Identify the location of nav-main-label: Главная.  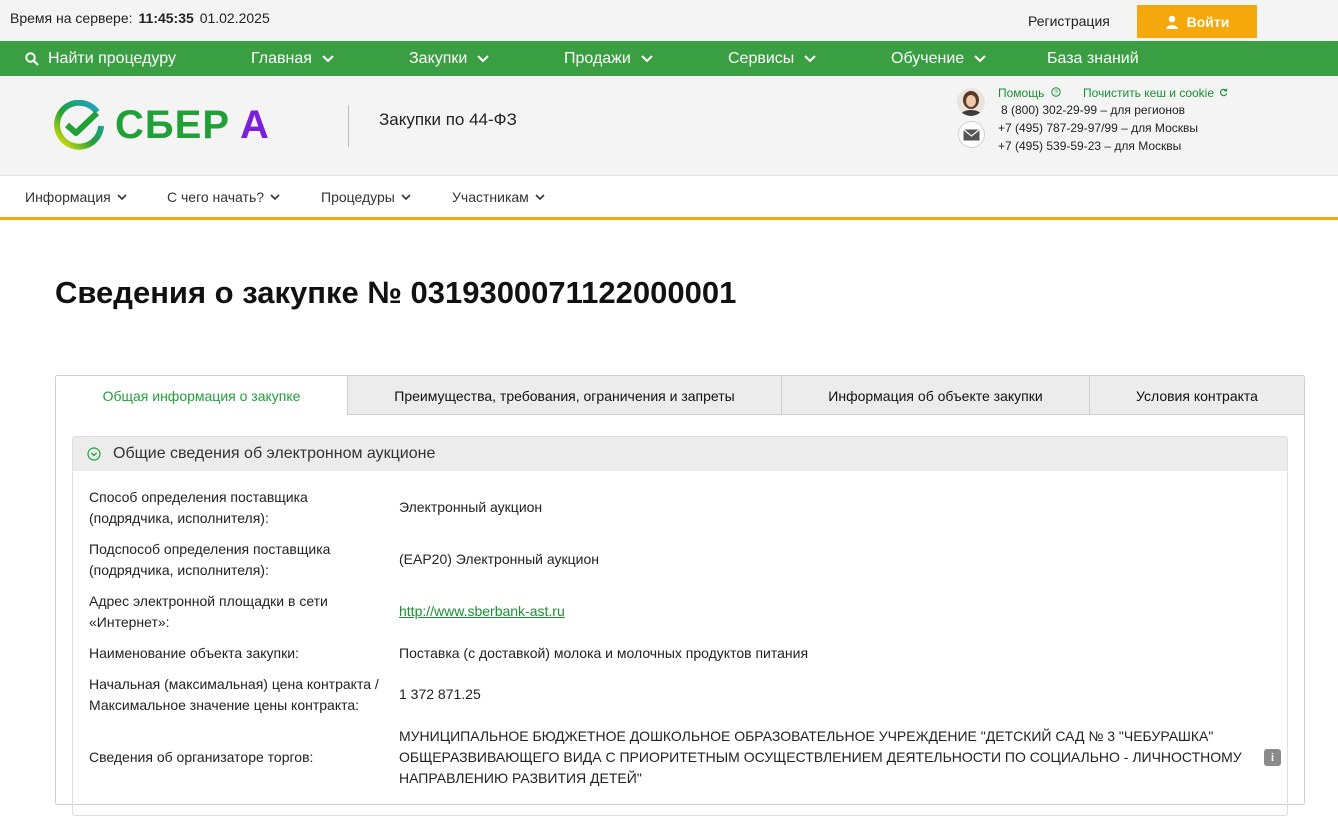
(281, 58).